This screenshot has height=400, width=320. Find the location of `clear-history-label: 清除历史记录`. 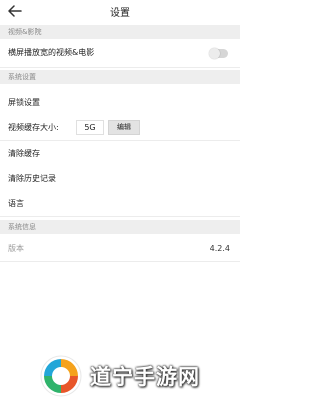

clear-history-label: 清除历史记录 is located at coordinates (32, 178).